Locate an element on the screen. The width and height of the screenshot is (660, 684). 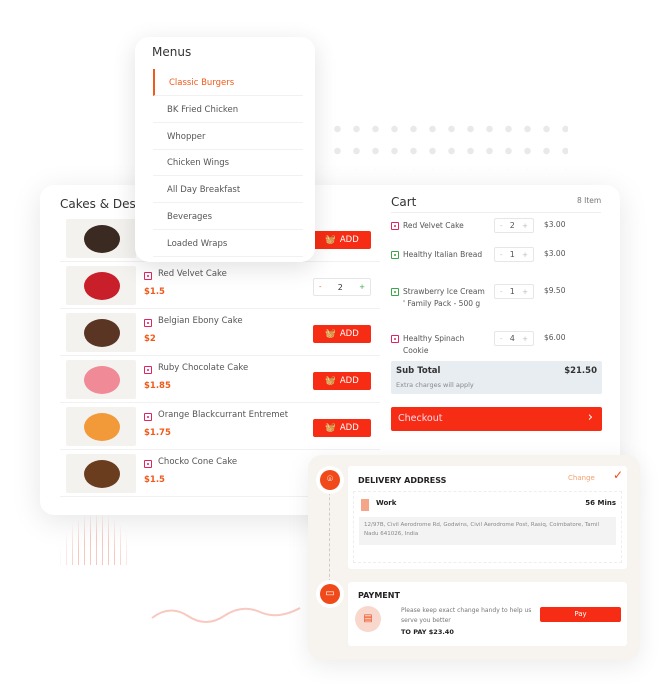
decorative-wave is located at coordinates (226, 615).